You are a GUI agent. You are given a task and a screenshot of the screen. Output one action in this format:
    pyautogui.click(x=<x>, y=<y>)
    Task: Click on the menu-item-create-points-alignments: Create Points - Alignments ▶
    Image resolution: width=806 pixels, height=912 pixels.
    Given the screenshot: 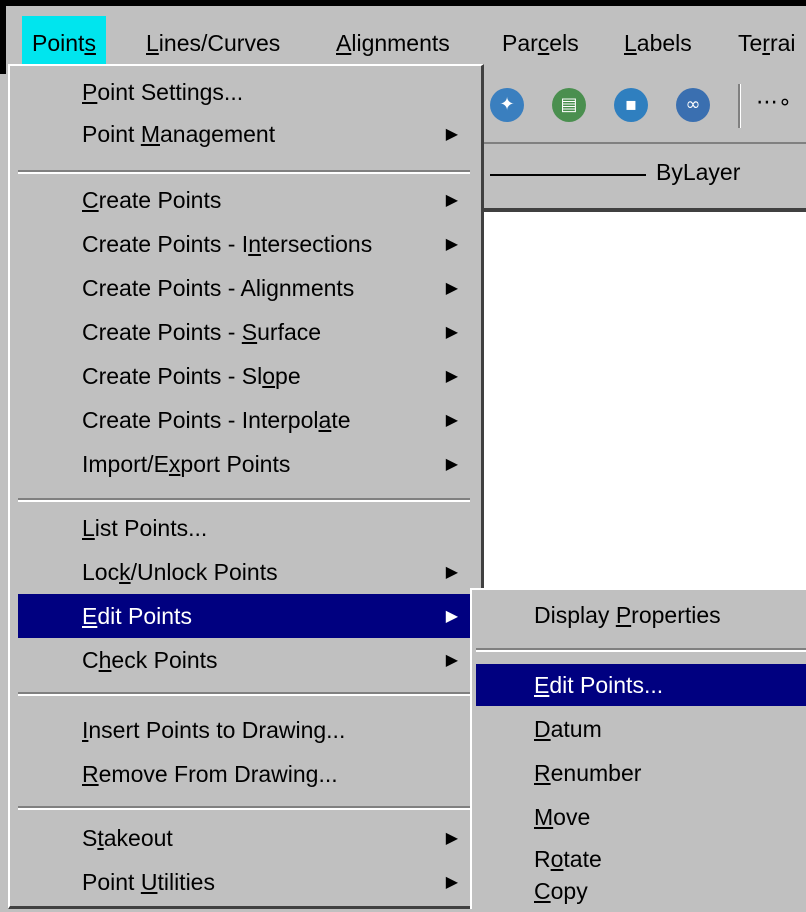 What is the action you would take?
    pyautogui.click(x=244, y=288)
    